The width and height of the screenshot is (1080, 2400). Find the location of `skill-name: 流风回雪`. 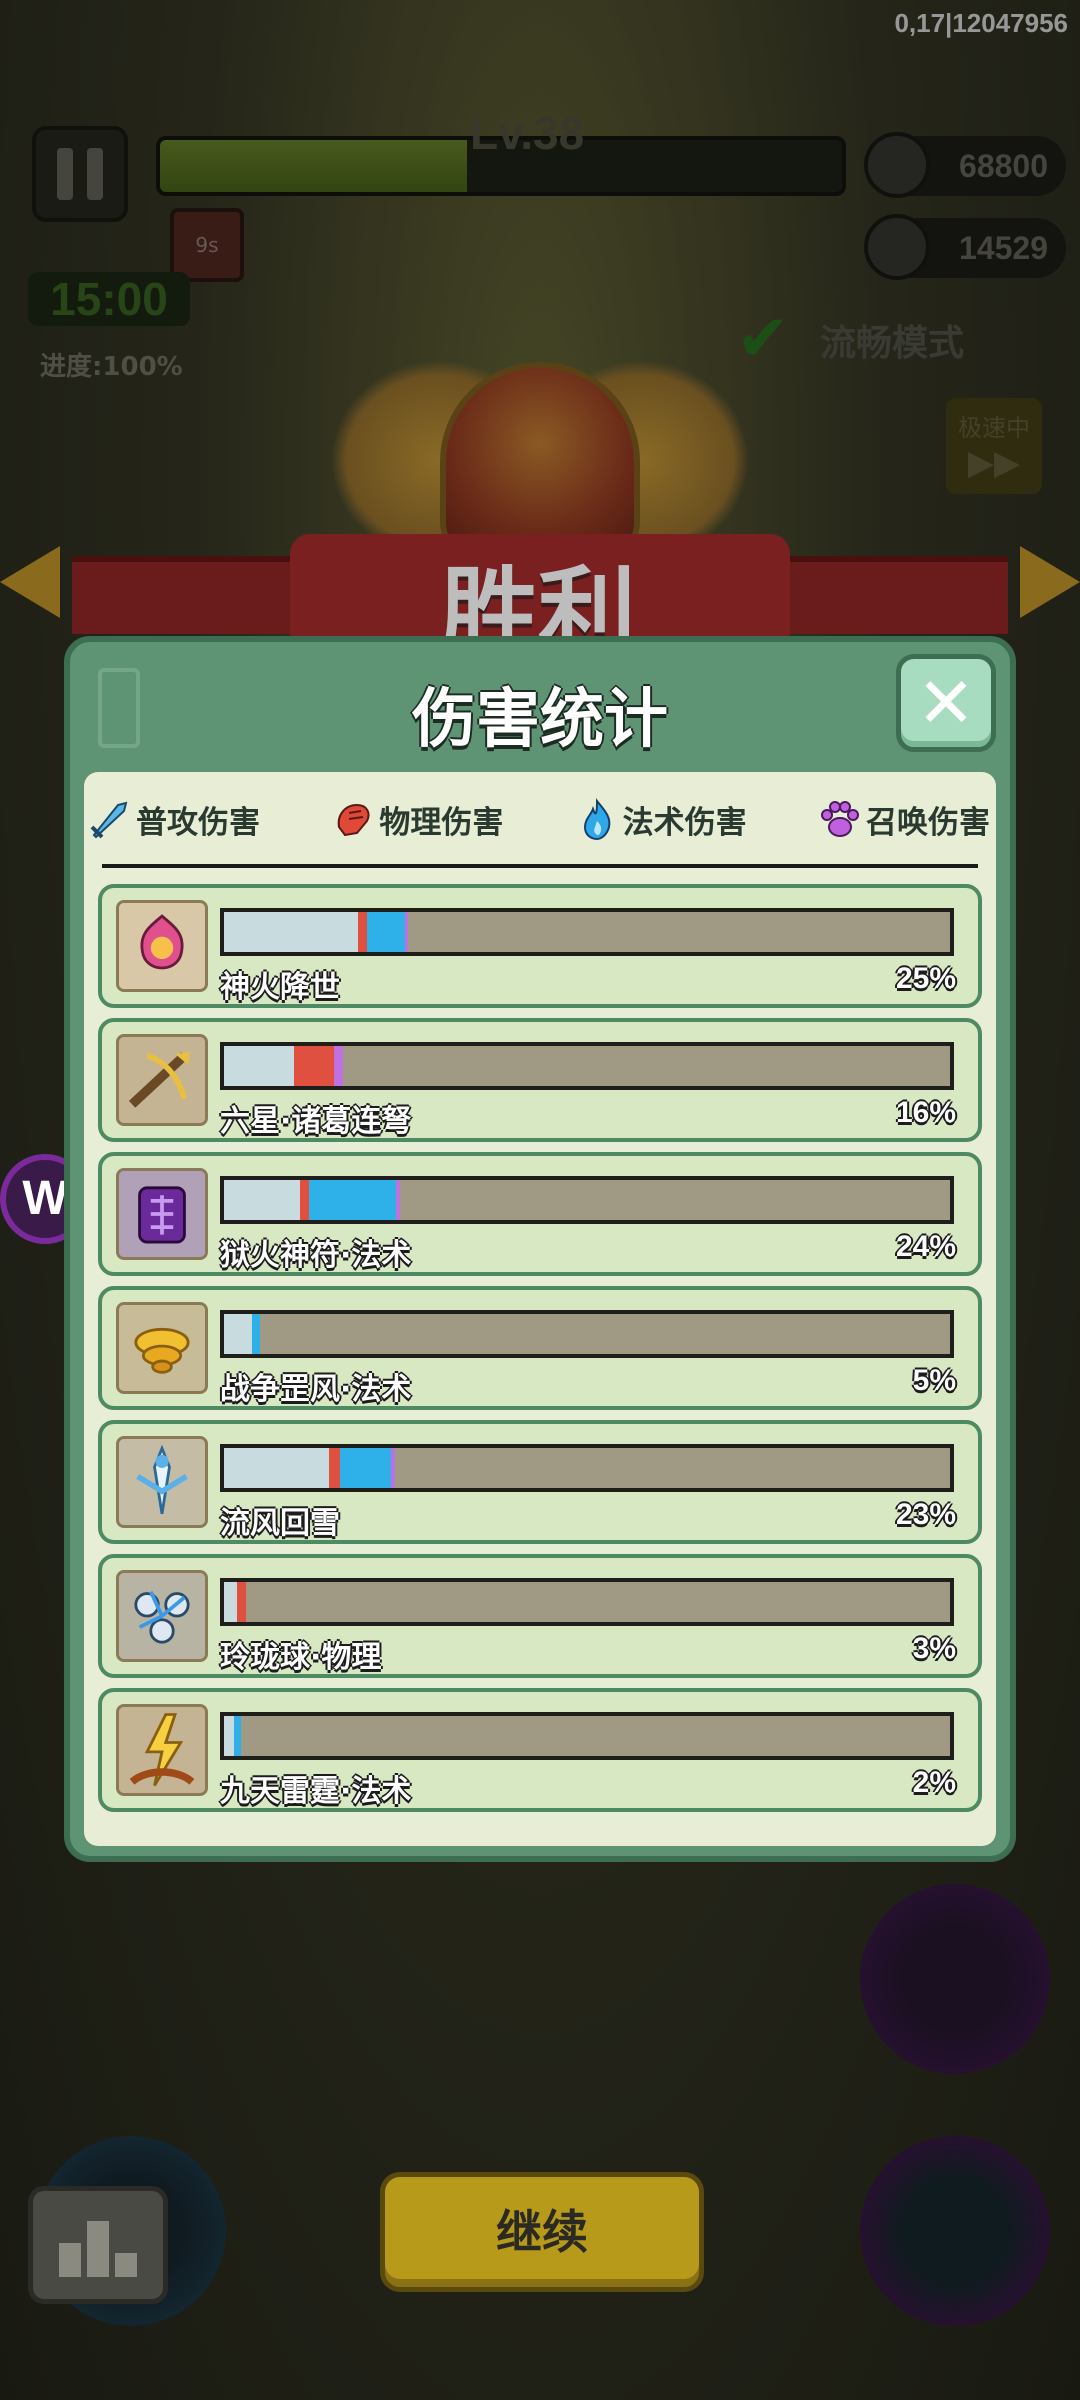

skill-name: 流风回雪 is located at coordinates (280, 1523).